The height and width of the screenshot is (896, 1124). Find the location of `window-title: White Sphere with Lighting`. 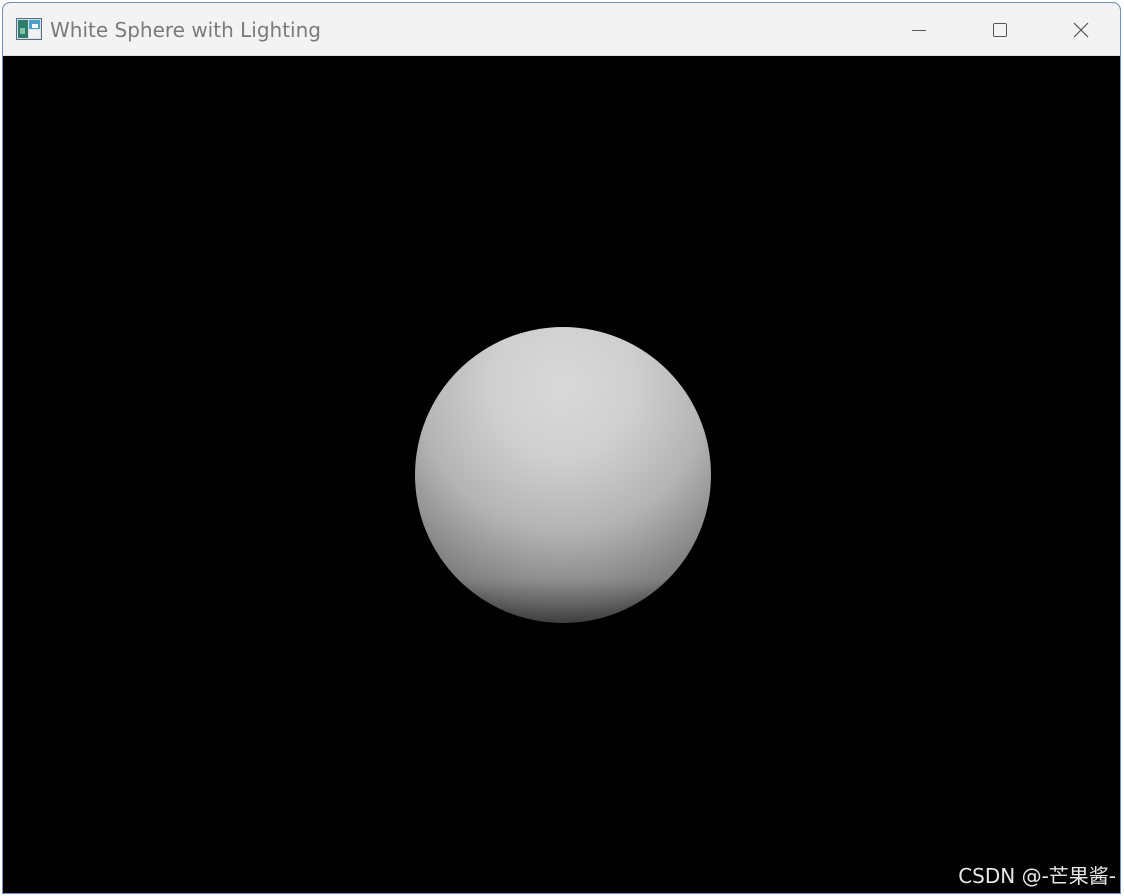

window-title: White Sphere with Lighting is located at coordinates (185, 30).